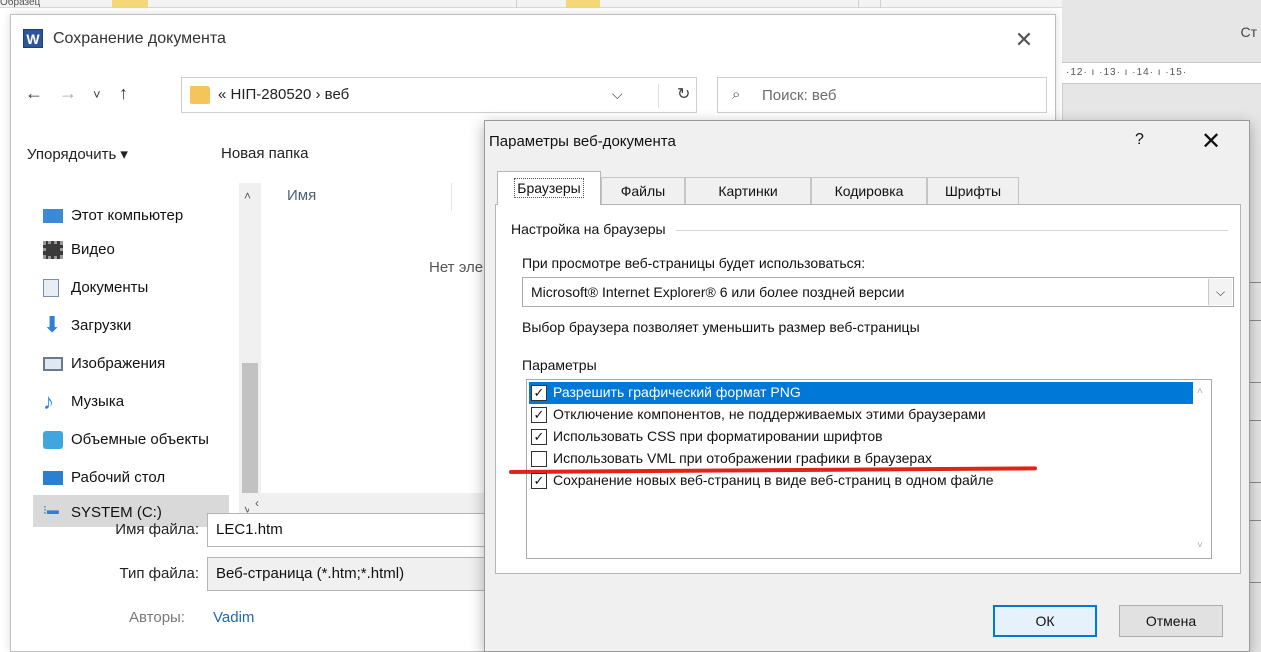 The height and width of the screenshot is (652, 1261). I want to click on search-input: Поиск: веб, so click(799, 95).